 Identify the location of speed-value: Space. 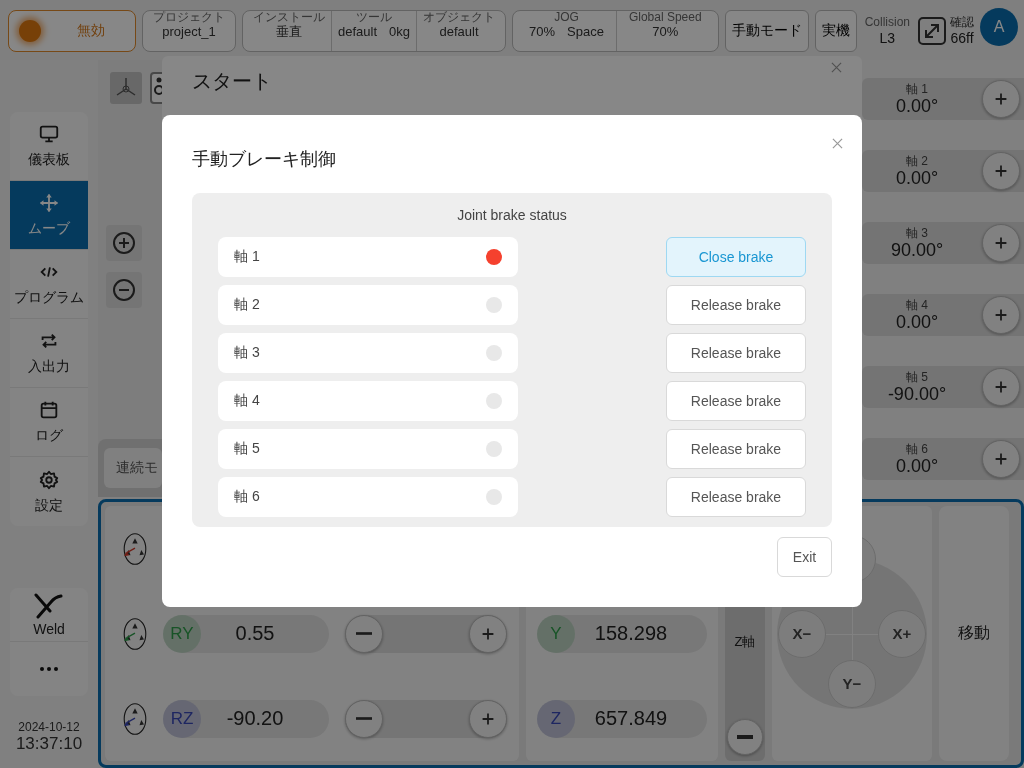
(585, 32).